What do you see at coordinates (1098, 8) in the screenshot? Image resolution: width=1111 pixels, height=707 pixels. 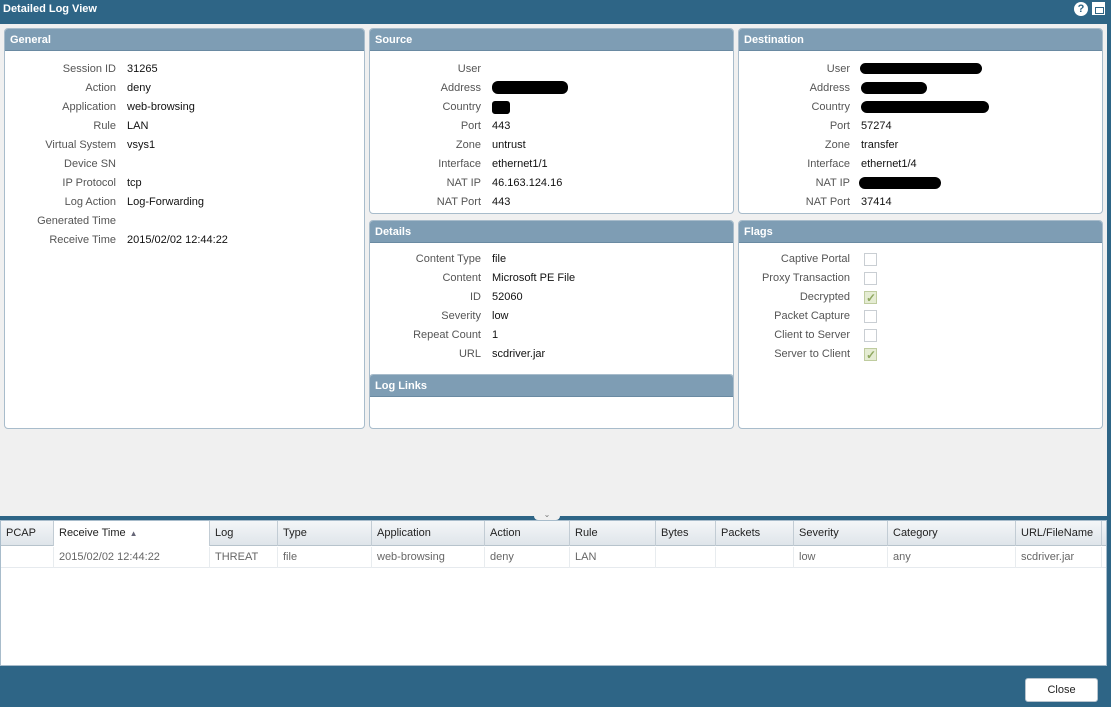 I see `maximize-icon` at bounding box center [1098, 8].